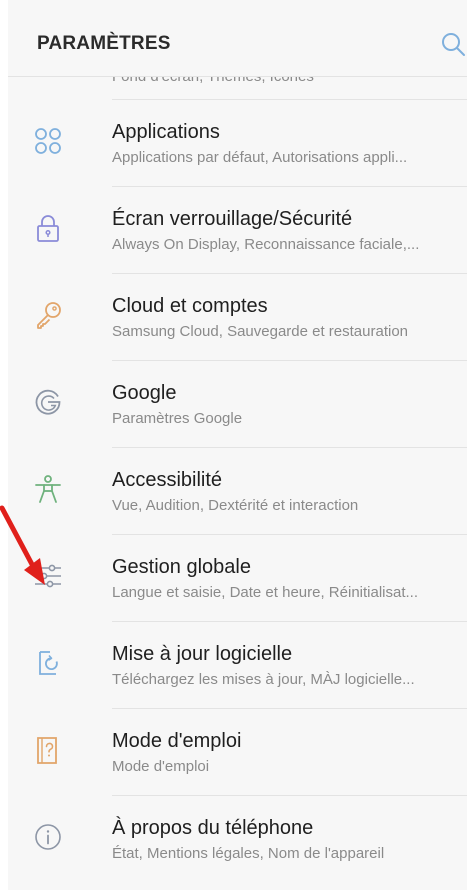 The height and width of the screenshot is (890, 467). I want to click on search-button, so click(453, 44).